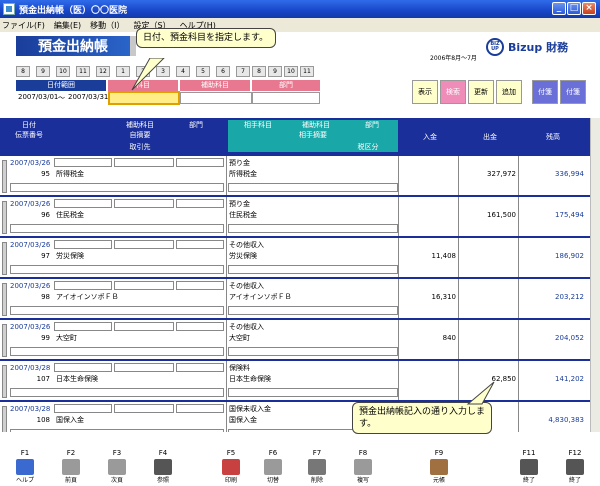  What do you see at coordinates (425, 92) in the screenshot?
I see `display-button: 表示` at bounding box center [425, 92].